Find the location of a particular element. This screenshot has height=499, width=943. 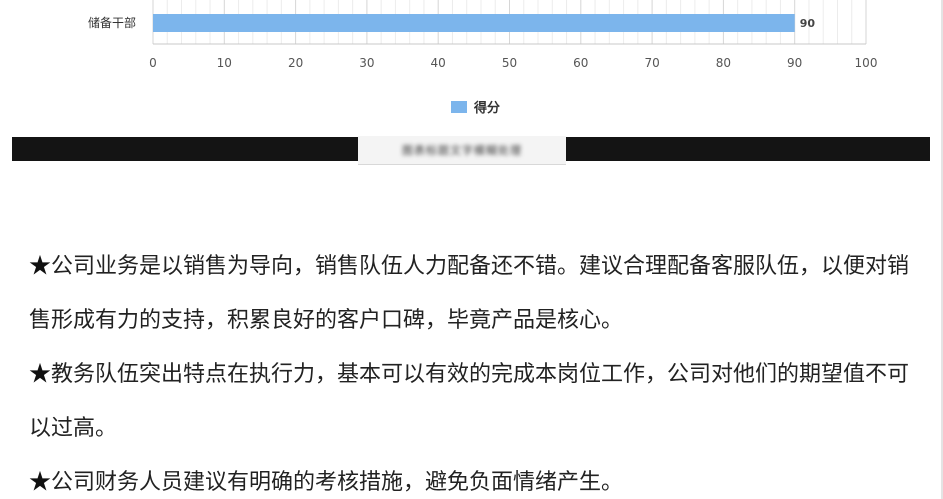

category-label: 储备干部 is located at coordinates (112, 22).